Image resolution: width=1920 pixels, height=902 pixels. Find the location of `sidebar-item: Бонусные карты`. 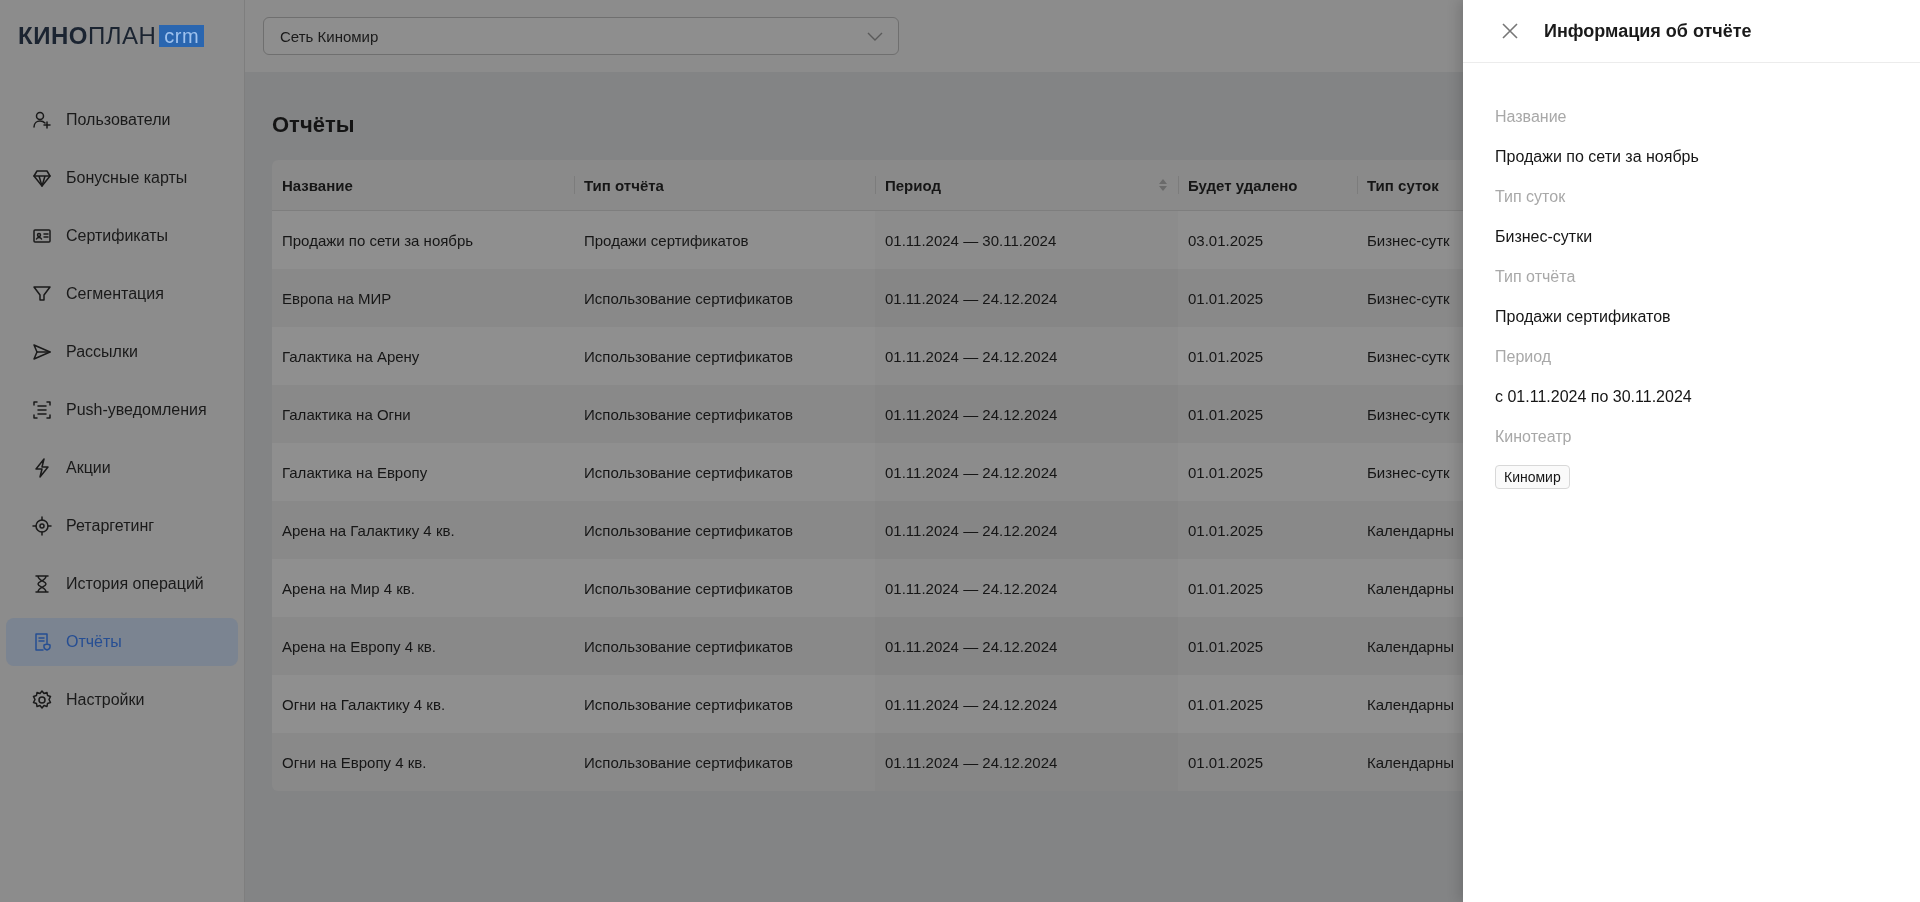

sidebar-item: Бонусные карты is located at coordinates (122, 178).